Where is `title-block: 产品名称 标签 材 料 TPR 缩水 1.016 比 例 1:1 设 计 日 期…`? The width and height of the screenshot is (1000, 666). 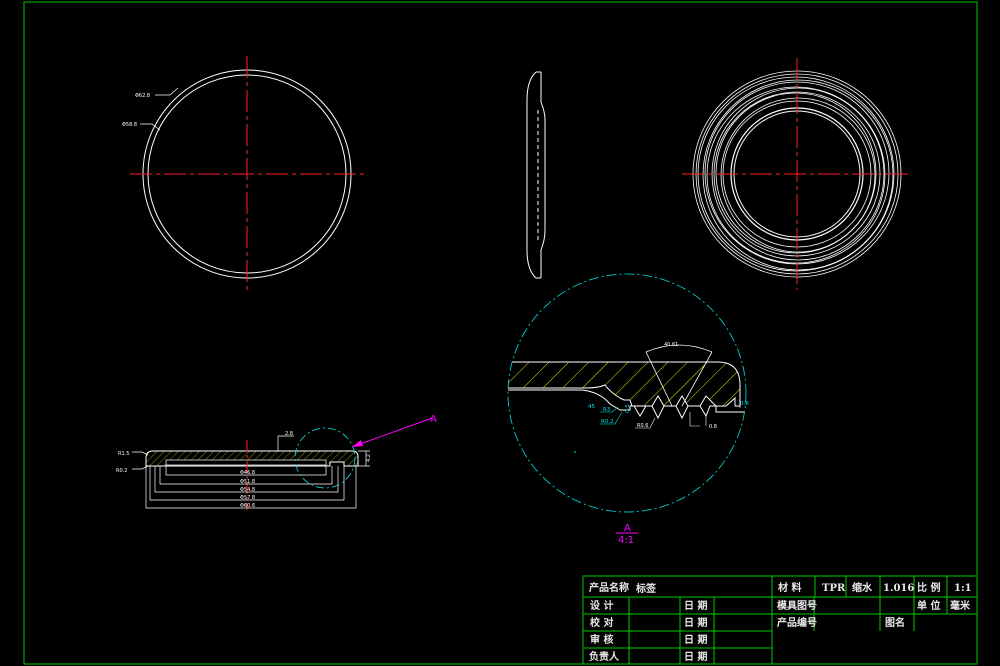
title-block: 产品名称 标签 材 料 TPR 缩水 1.016 比 例 1:1 设 计 日 期… is located at coordinates (780, 620).